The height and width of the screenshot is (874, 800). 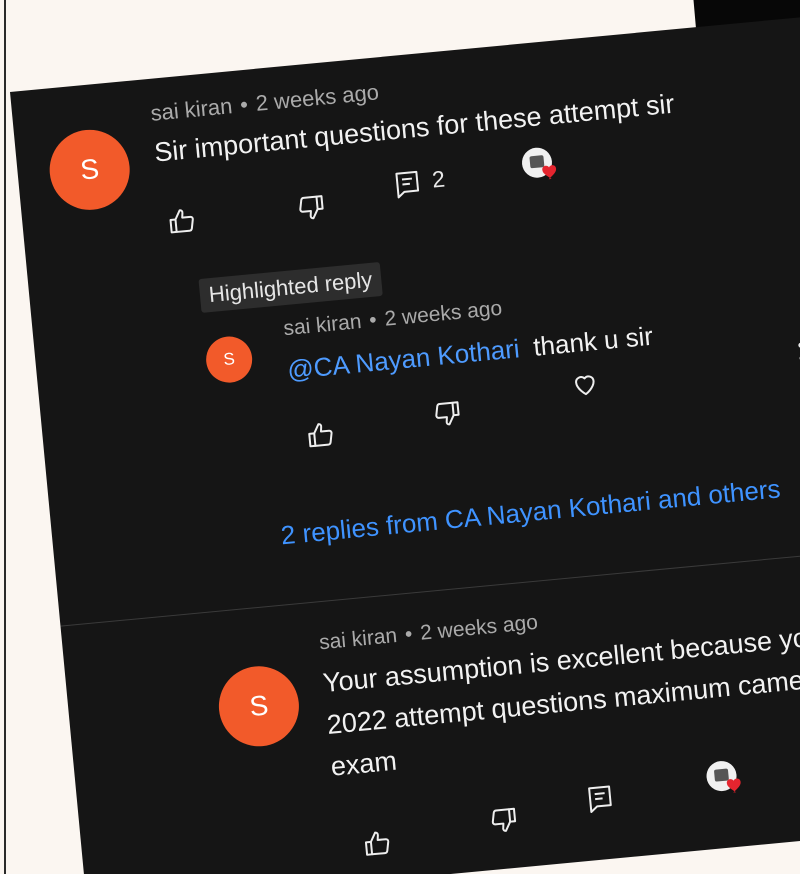 I want to click on reply-heart-button, so click(x=585, y=384).